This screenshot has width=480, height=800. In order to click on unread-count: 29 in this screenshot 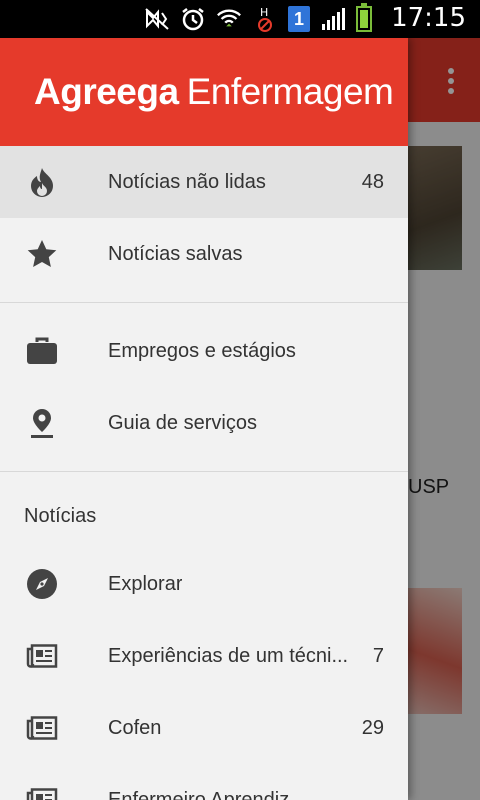, I will do `click(372, 727)`.